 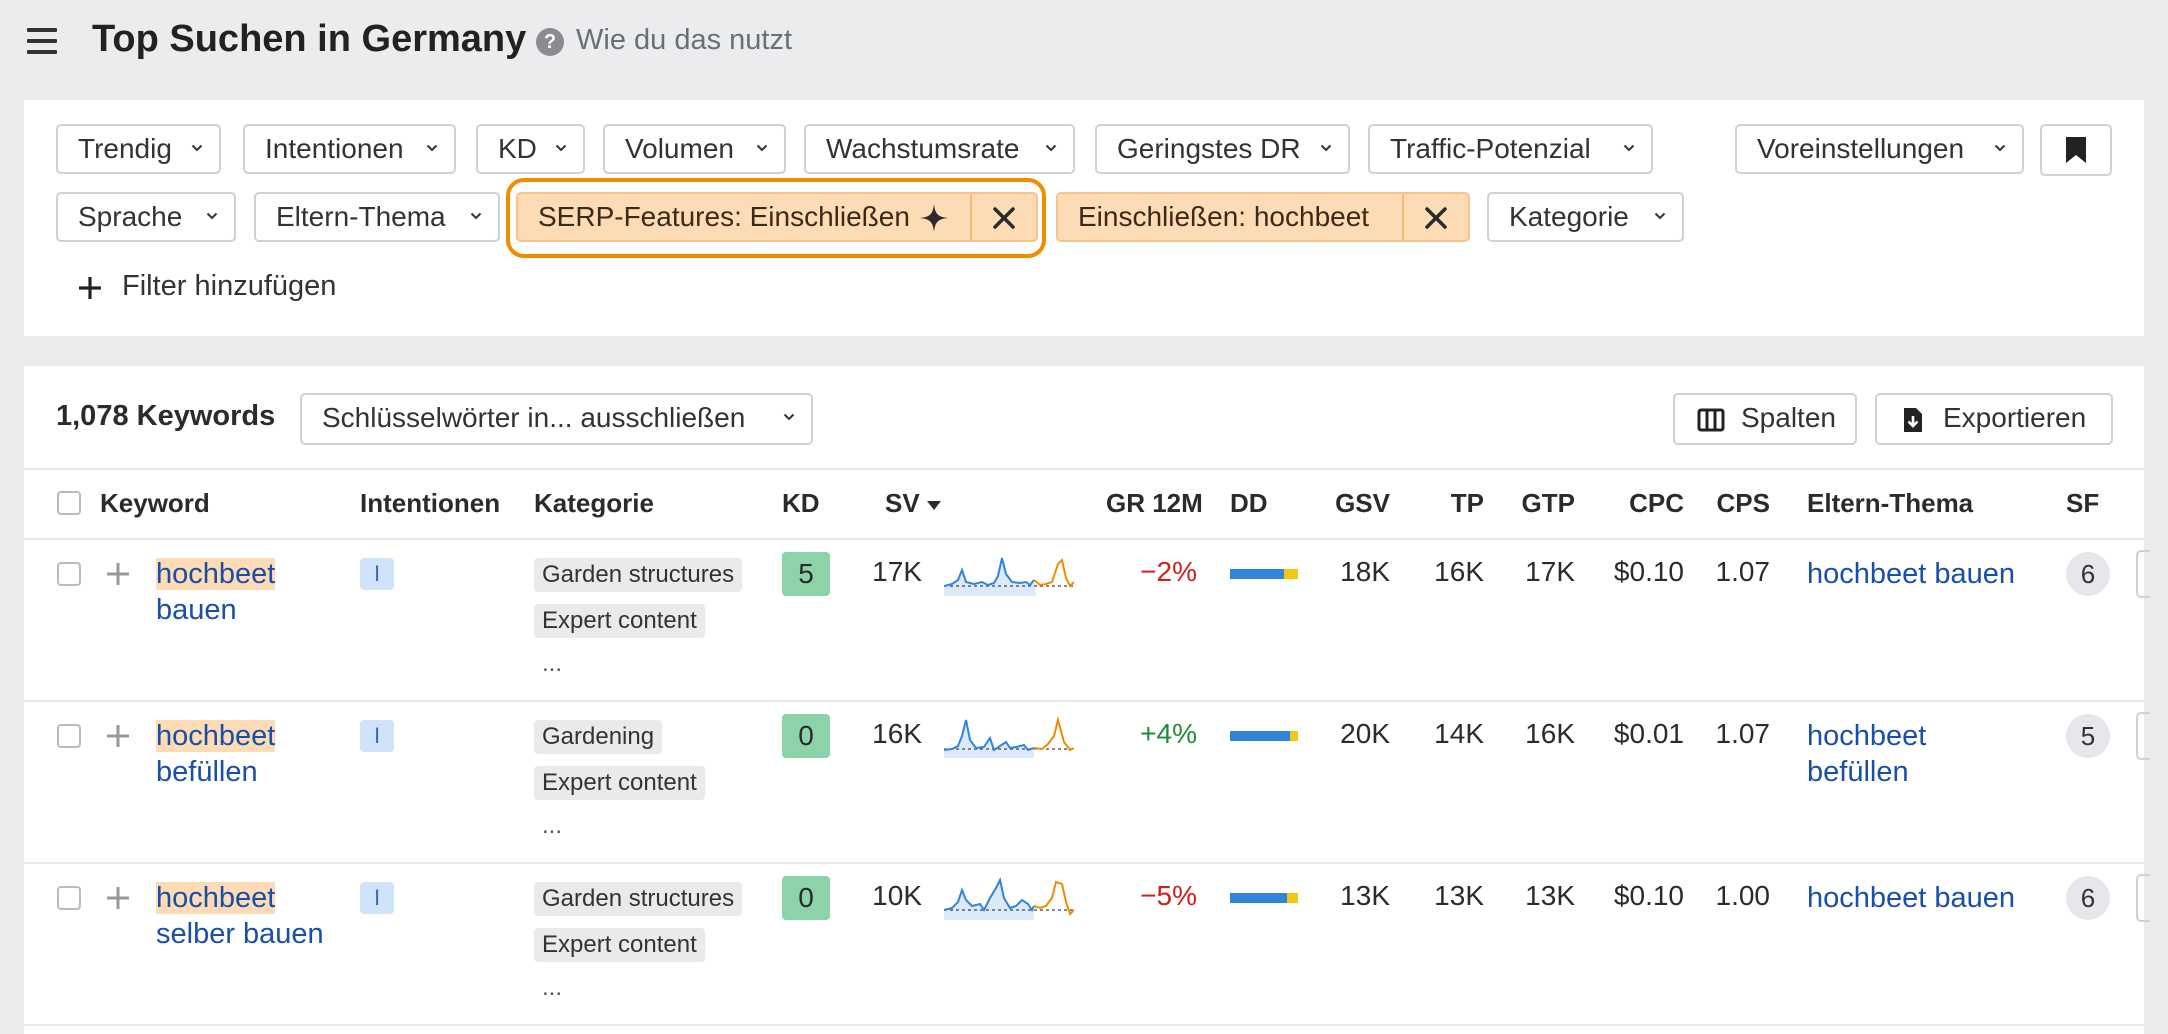 I want to click on close-icon, so click(x=1436, y=218).